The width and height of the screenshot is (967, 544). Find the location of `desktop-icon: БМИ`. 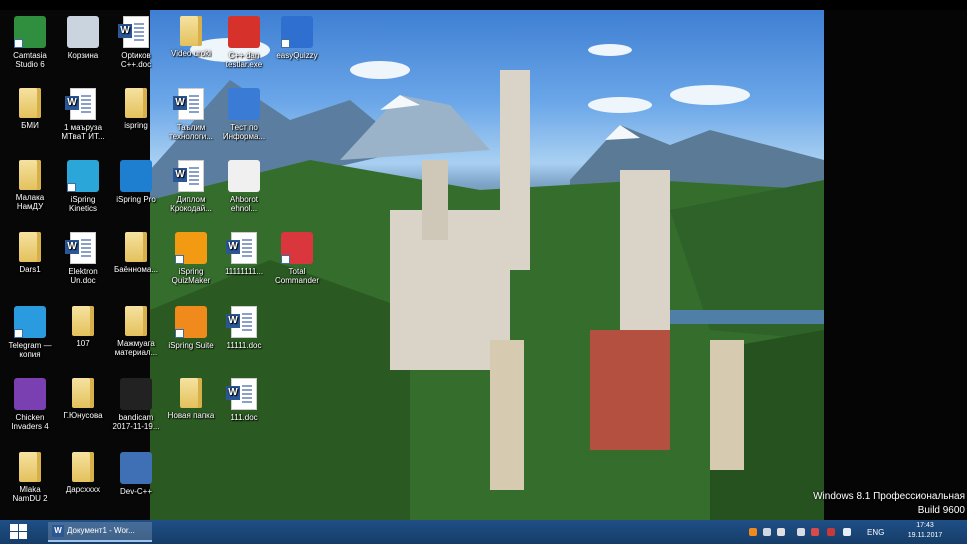

desktop-icon: БМИ is located at coordinates (30, 109).